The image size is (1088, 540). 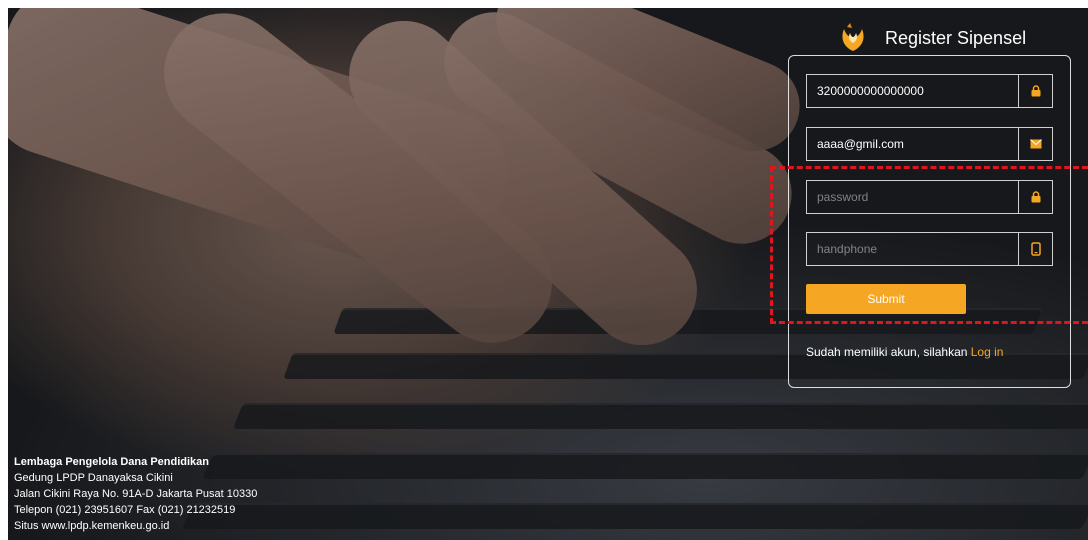 I want to click on nik-input: 3200000000000000, so click(x=912, y=91).